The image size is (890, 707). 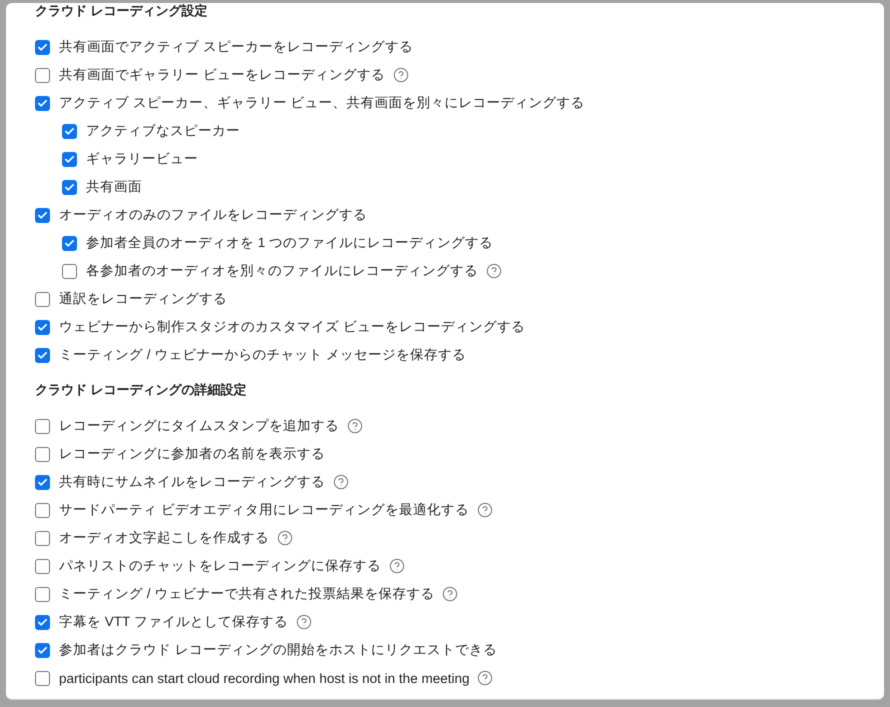 I want to click on option-label: 字幕を VTT ファイルとして保存する, so click(x=173, y=622).